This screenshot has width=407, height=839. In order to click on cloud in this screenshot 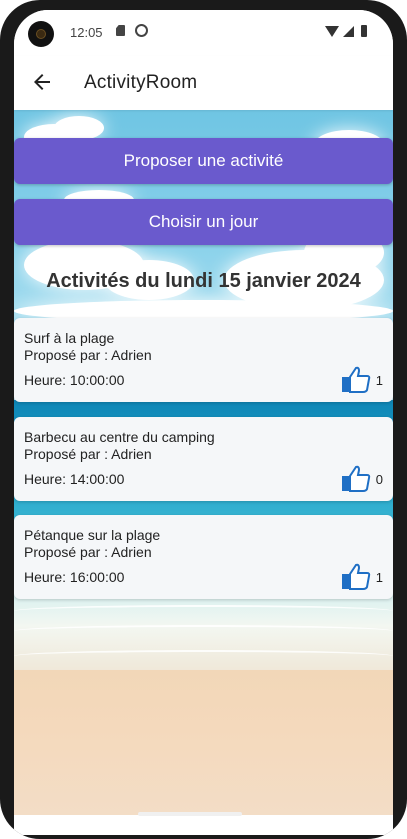, I will do `click(79, 128)`.